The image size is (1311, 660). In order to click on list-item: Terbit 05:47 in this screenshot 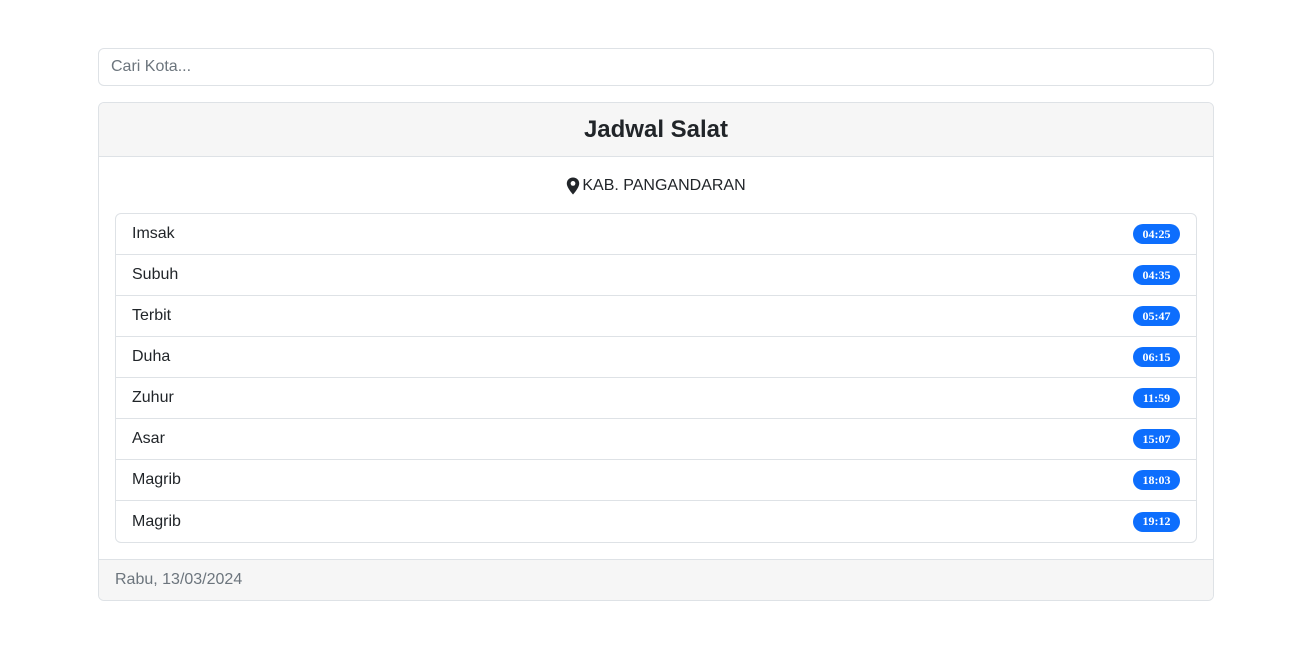, I will do `click(656, 316)`.